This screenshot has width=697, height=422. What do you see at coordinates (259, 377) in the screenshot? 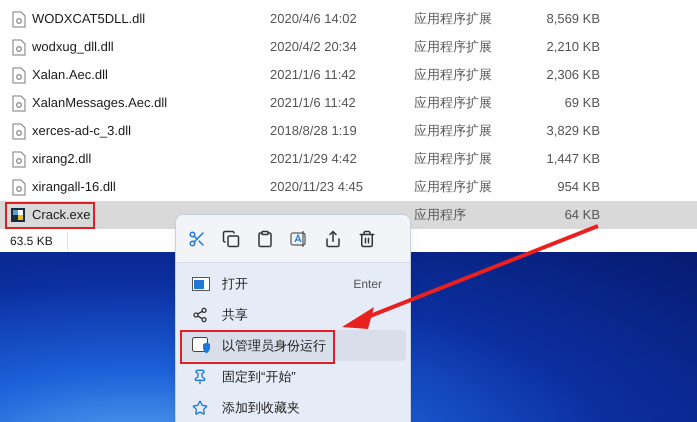
I see `menu-item-label: 固定到“开始”` at bounding box center [259, 377].